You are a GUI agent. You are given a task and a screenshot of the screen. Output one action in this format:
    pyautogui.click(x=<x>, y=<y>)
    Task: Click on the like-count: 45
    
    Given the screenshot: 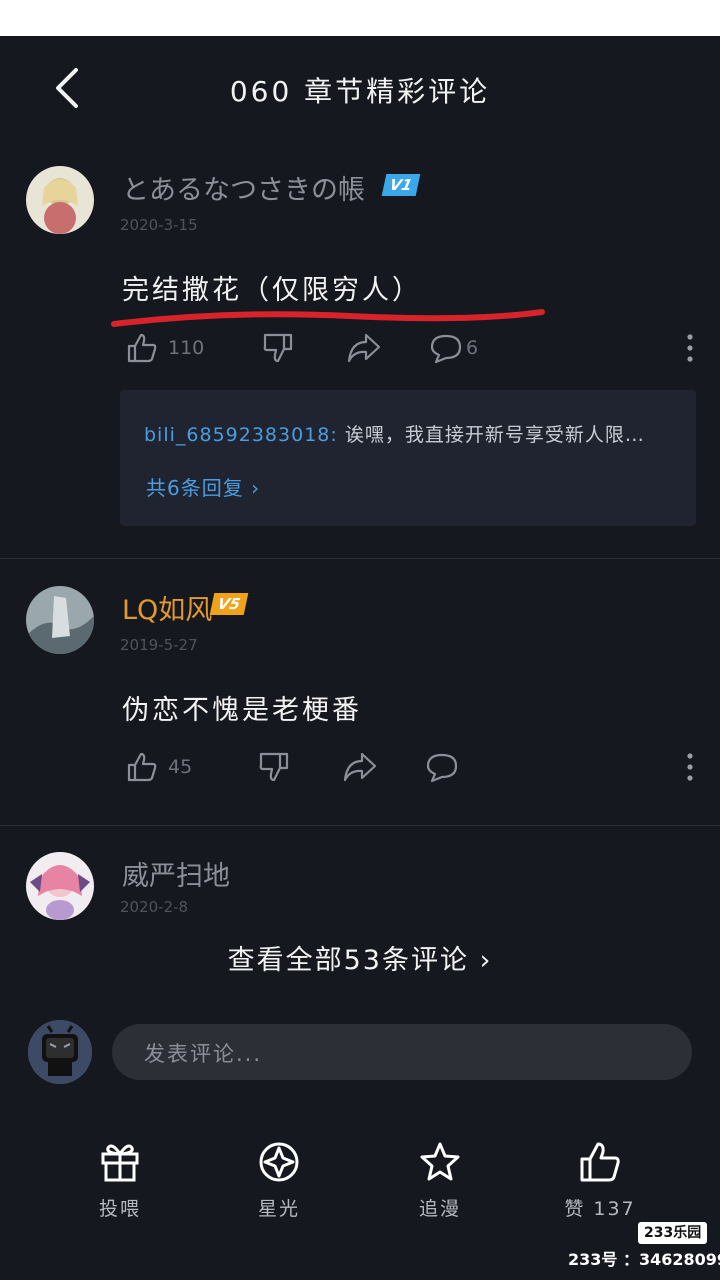 What is the action you would take?
    pyautogui.click(x=180, y=767)
    